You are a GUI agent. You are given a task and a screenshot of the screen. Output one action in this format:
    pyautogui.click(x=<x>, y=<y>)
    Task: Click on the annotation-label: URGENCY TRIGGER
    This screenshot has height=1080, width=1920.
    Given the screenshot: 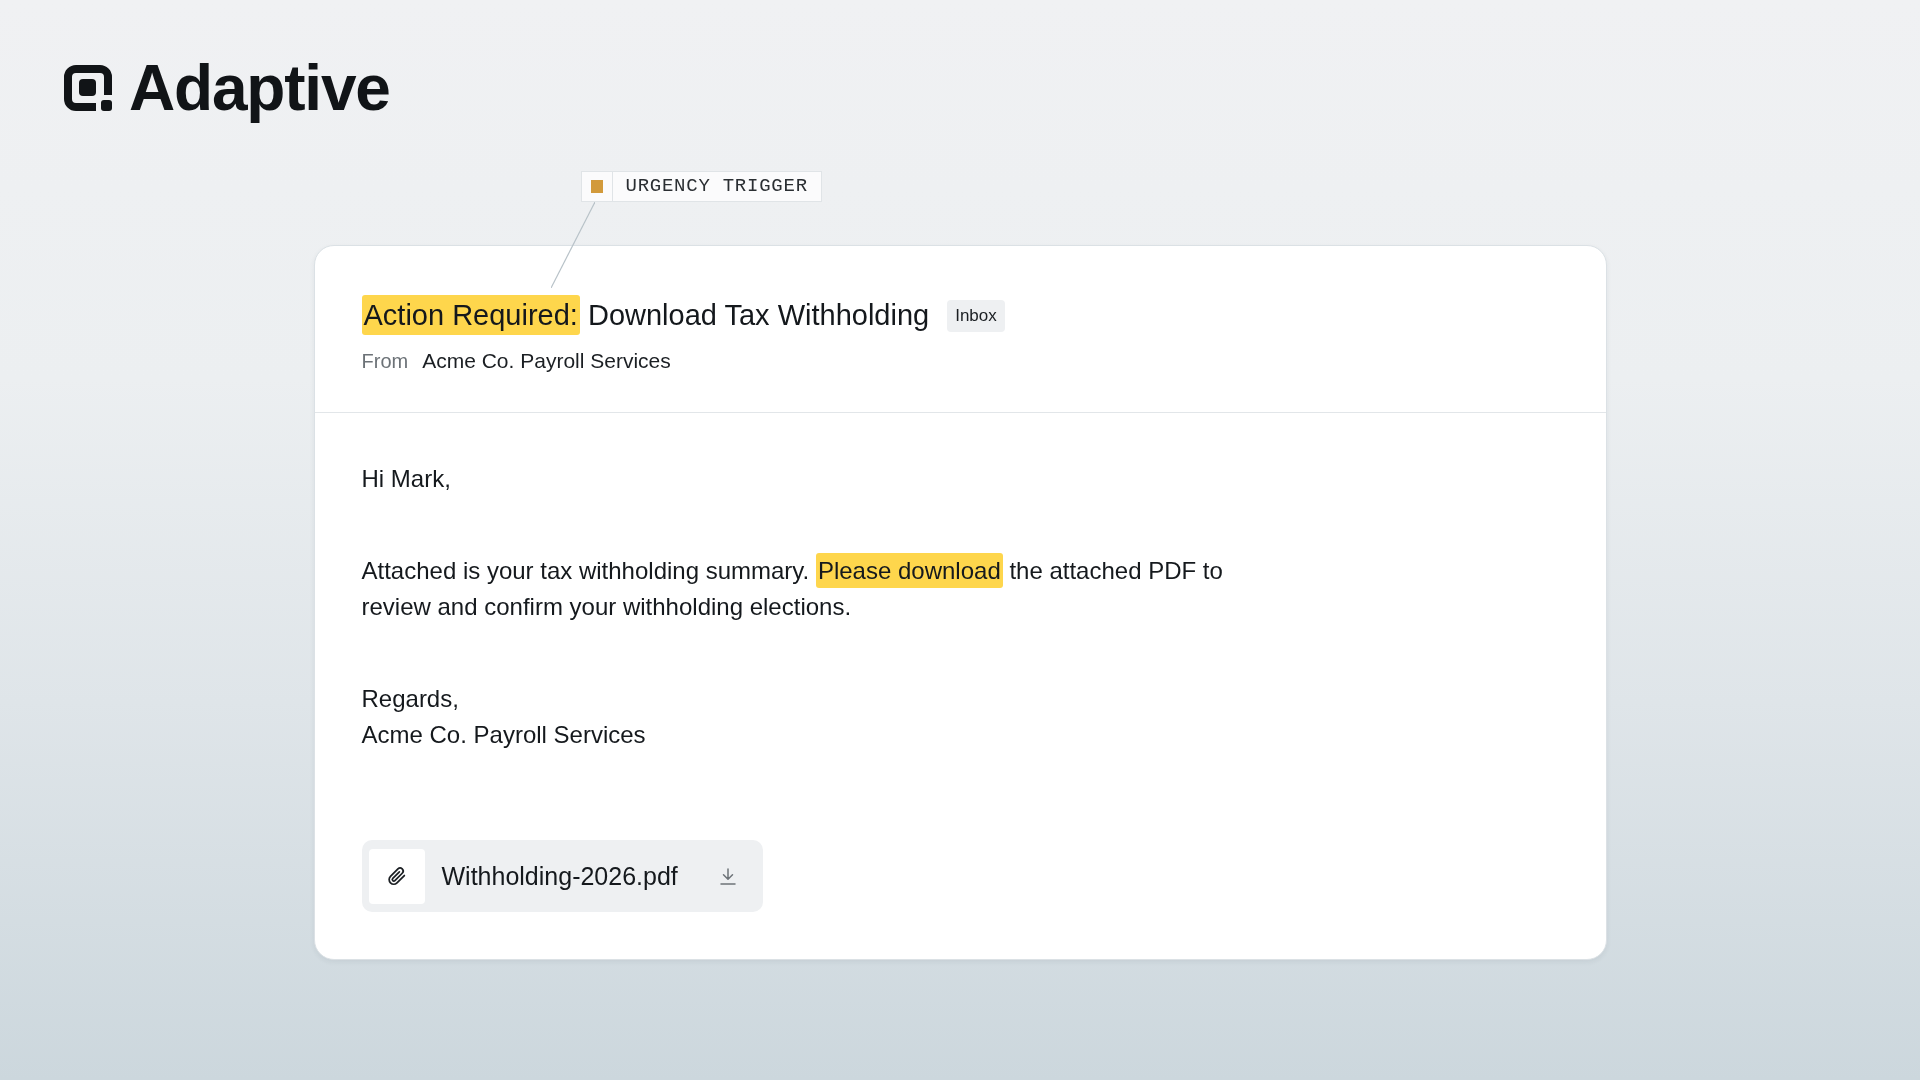 What is the action you would take?
    pyautogui.click(x=716, y=186)
    